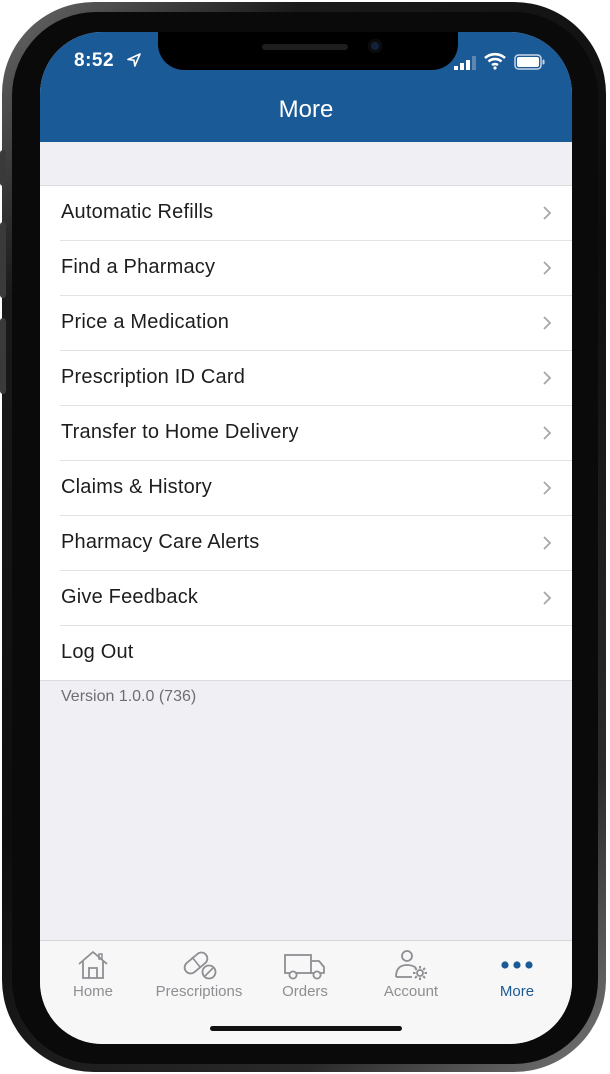 This screenshot has height=1074, width=610. I want to click on menu-item-label: Log Out, so click(97, 652).